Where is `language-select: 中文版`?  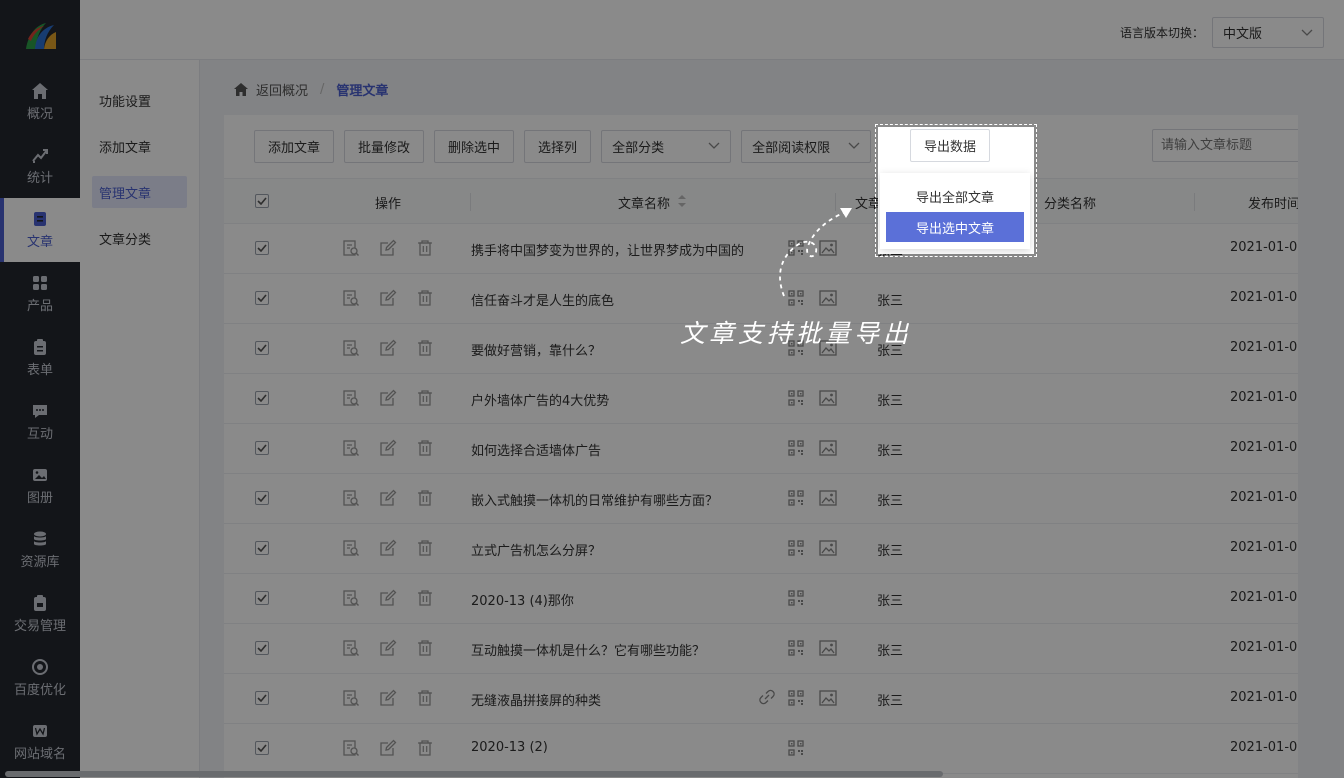
language-select: 中文版 is located at coordinates (1268, 32).